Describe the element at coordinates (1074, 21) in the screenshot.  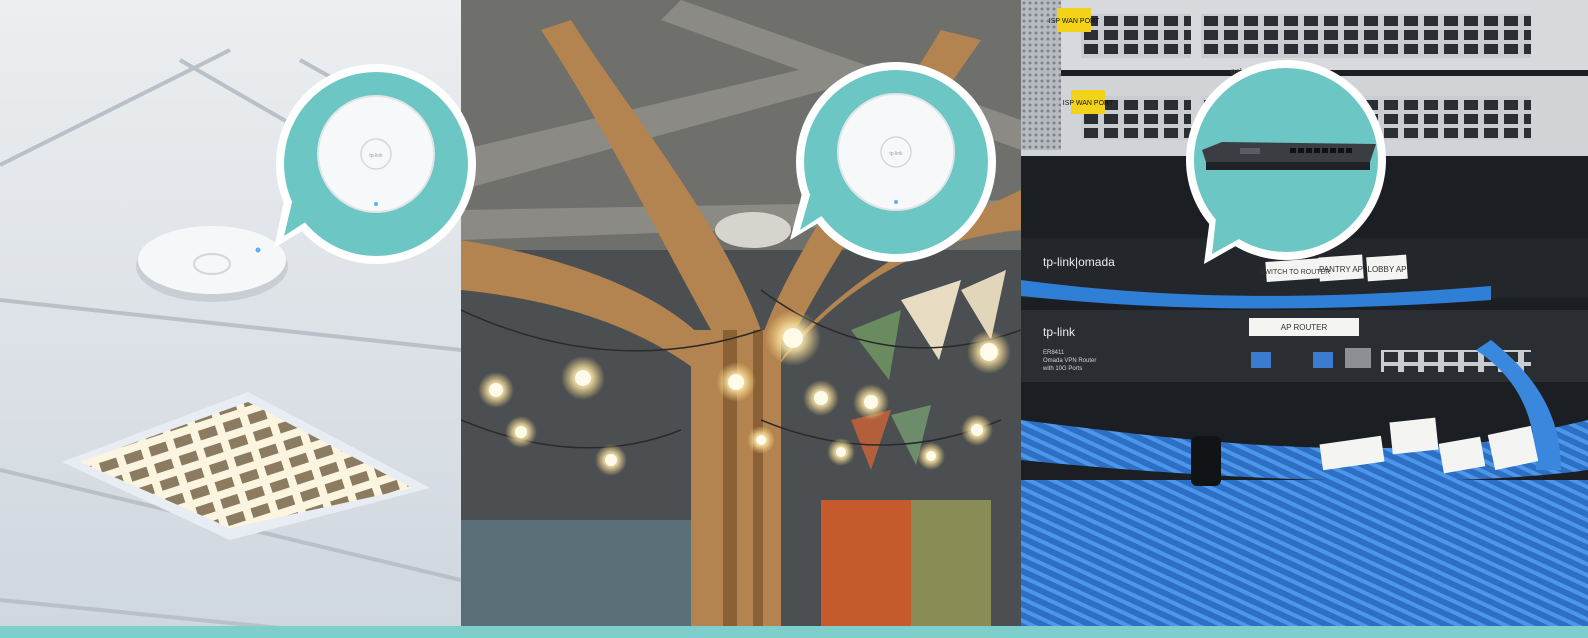
I see `isp-port-tag-1: ISP WAN PORT` at that location.